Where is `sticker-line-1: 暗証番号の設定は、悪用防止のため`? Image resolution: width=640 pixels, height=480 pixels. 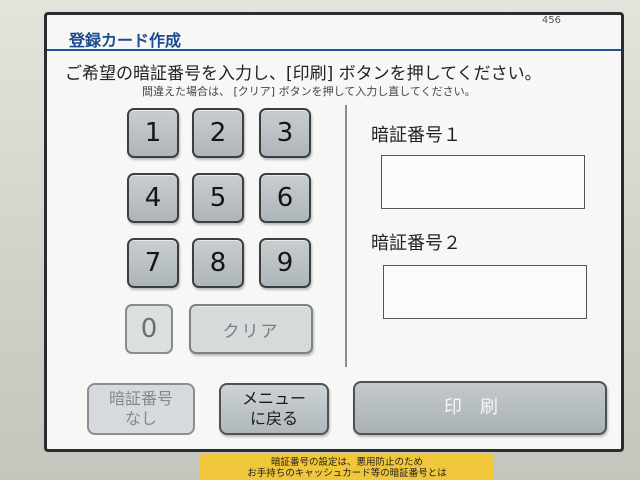
sticker-line-1: 暗証番号の設定は、悪用防止のため is located at coordinates (346, 462).